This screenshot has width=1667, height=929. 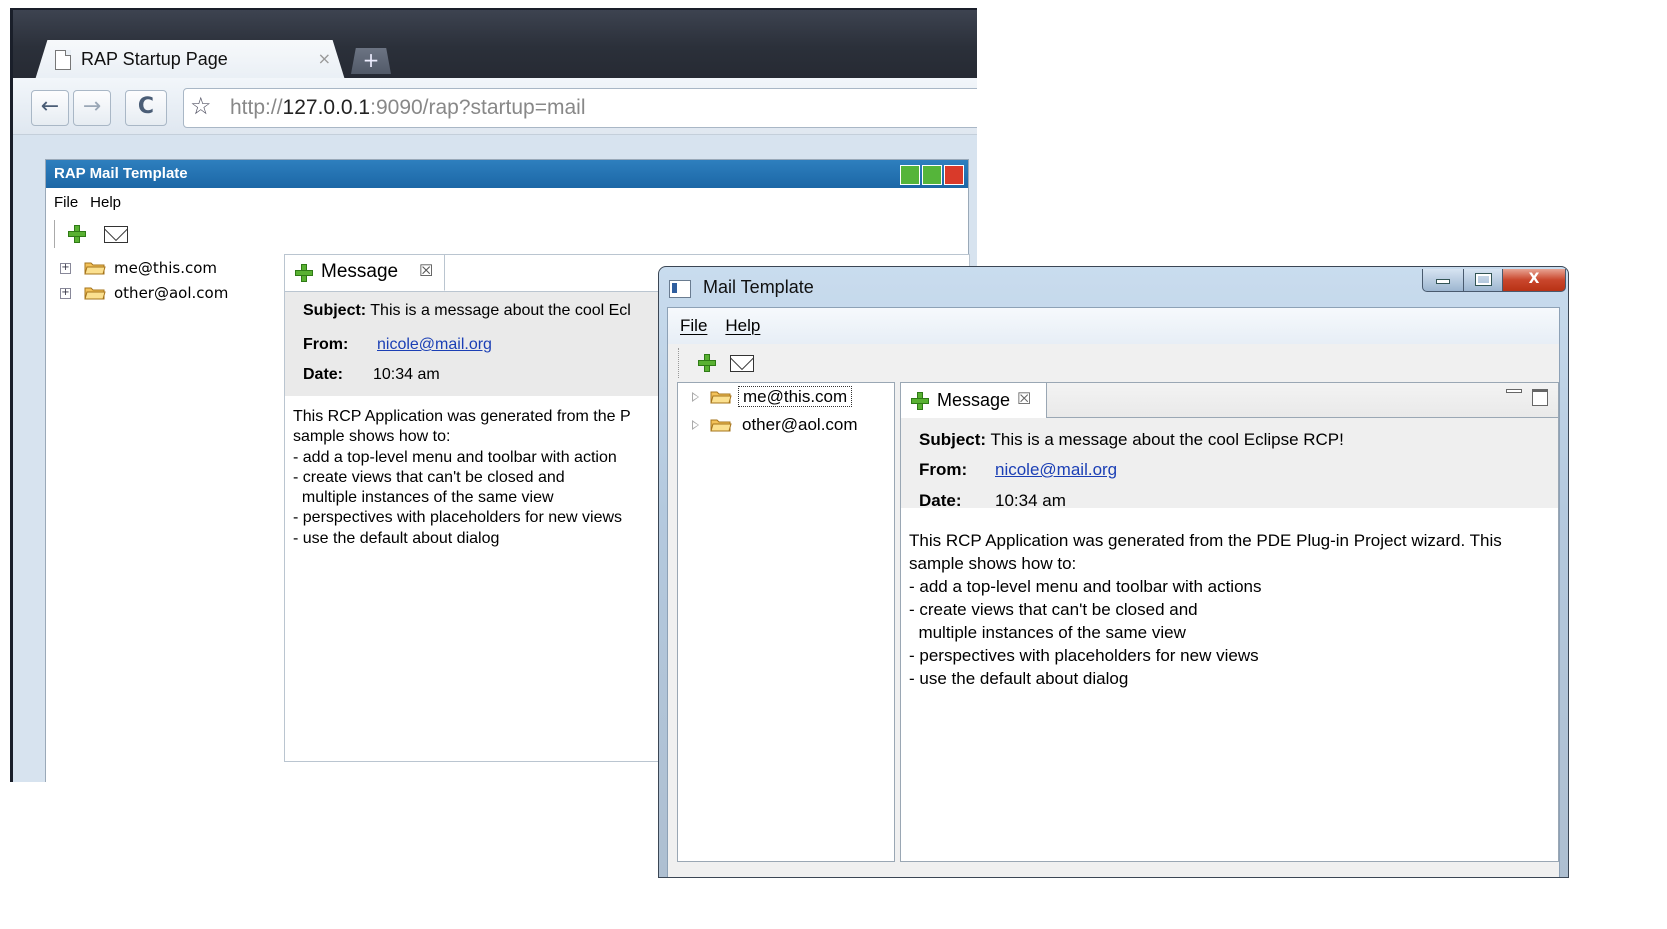 I want to click on rap-title: RAP Mail Template, so click(x=121, y=173).